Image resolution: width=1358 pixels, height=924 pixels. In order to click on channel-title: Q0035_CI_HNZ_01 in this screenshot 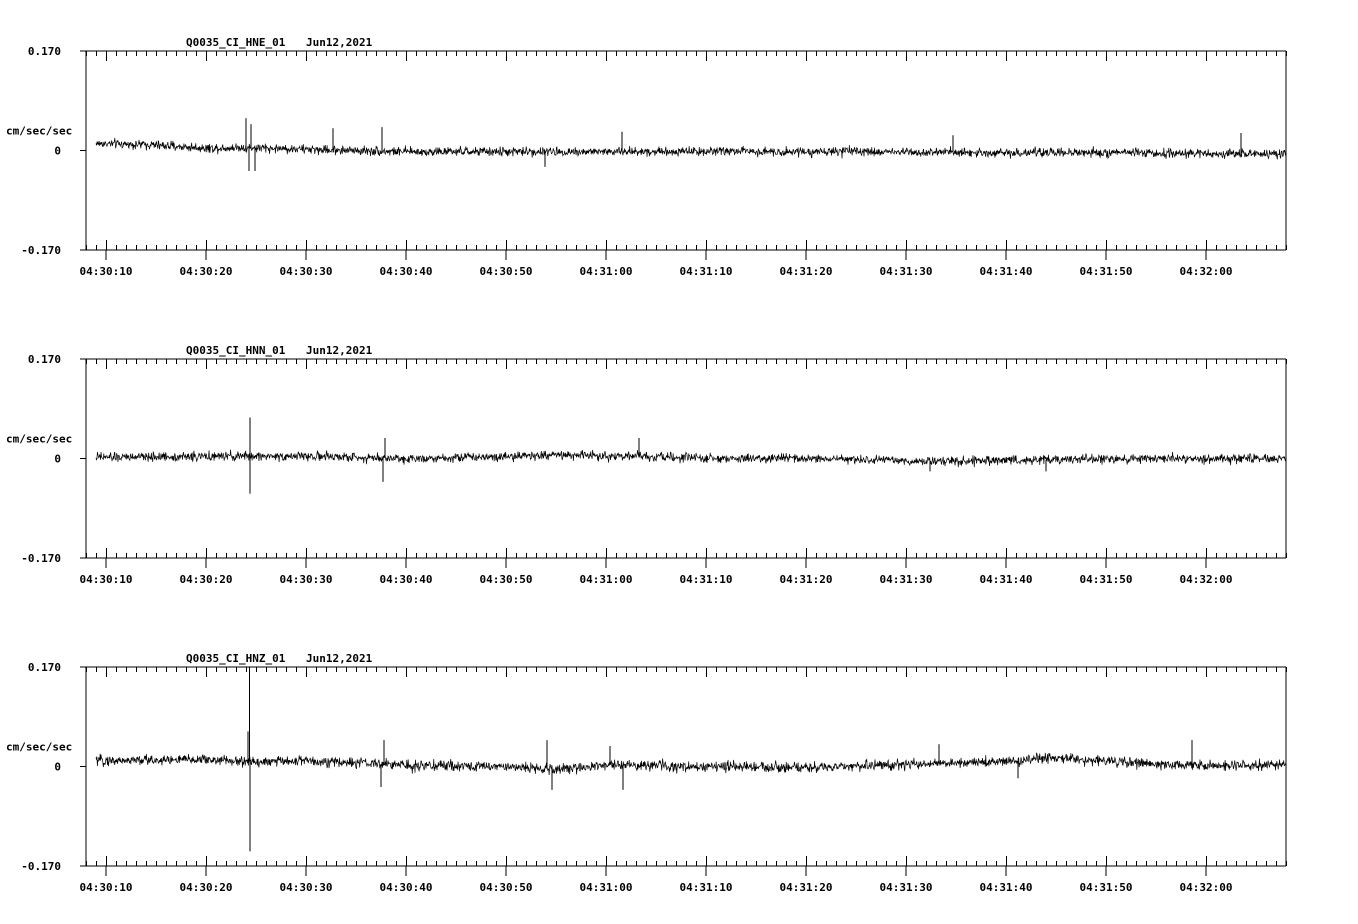, I will do `click(236, 658)`.